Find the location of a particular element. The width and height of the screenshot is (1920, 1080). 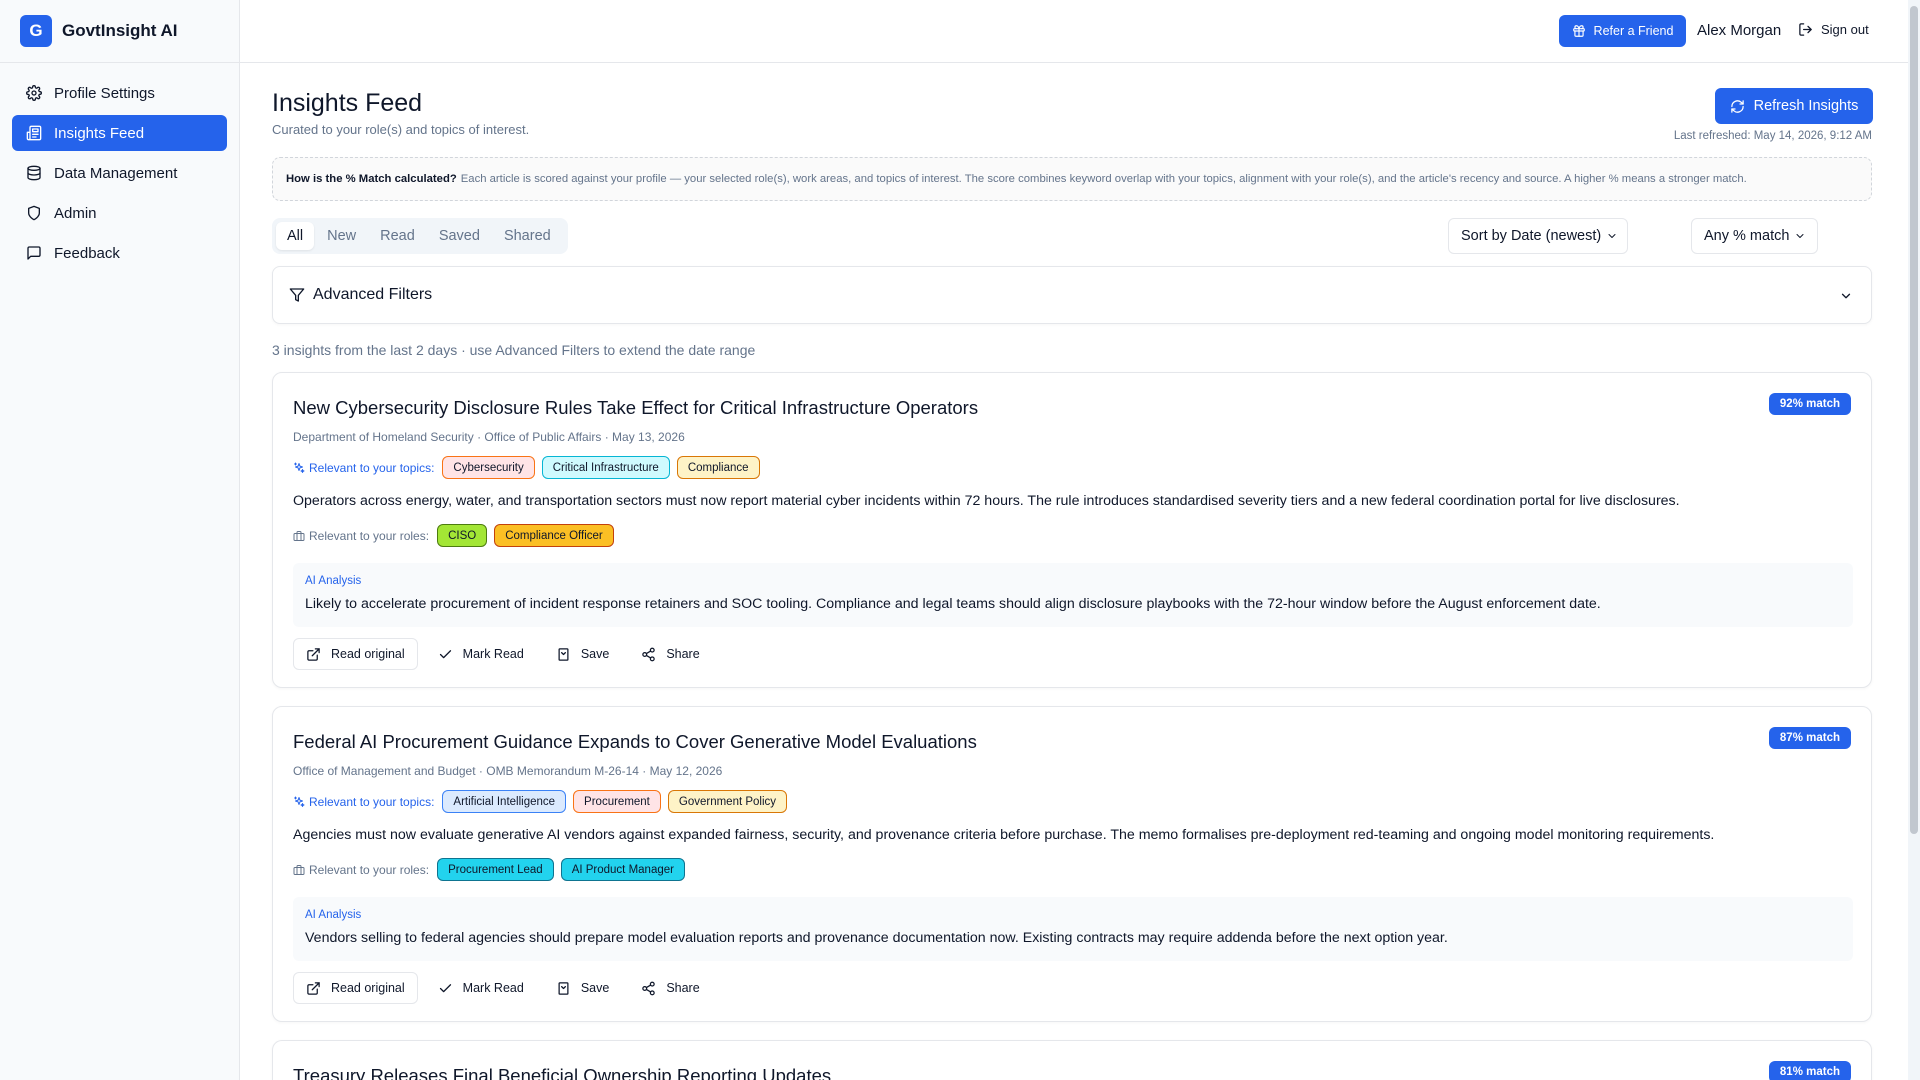

match-badge: 81% match is located at coordinates (1809, 1070).